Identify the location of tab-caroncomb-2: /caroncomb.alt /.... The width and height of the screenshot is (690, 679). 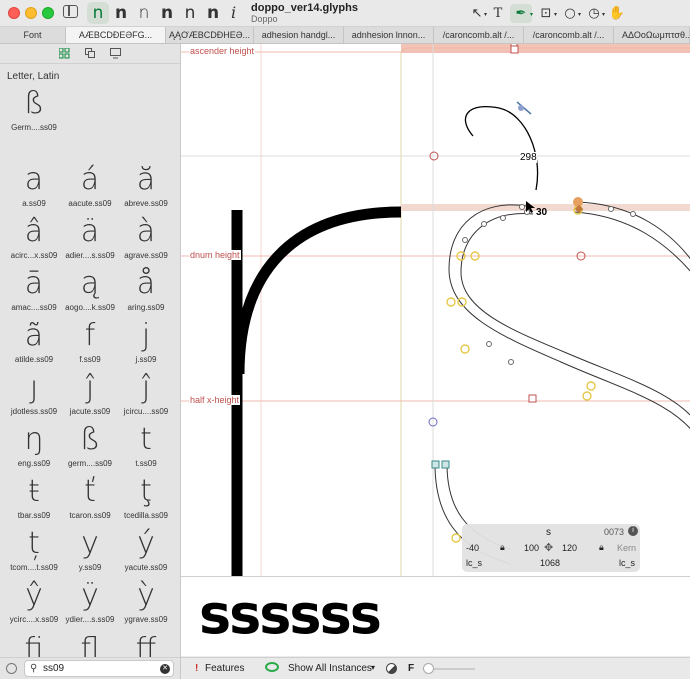
(569, 35).